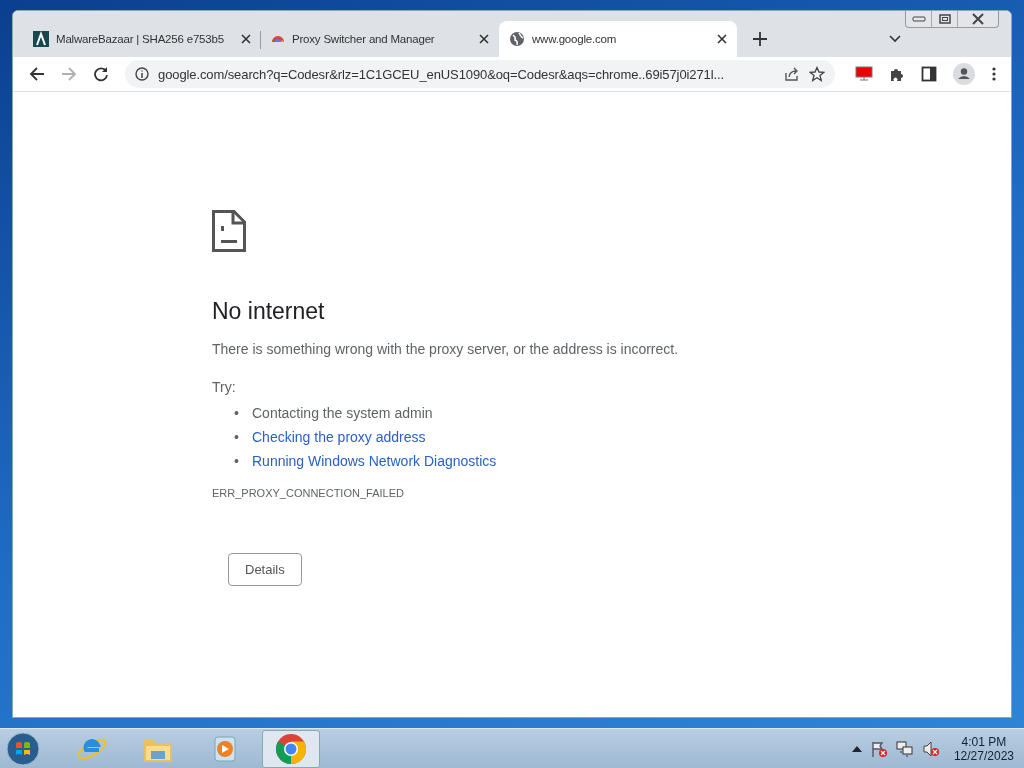 This screenshot has width=1024, height=768. I want to click on star-icon, so click(817, 74).